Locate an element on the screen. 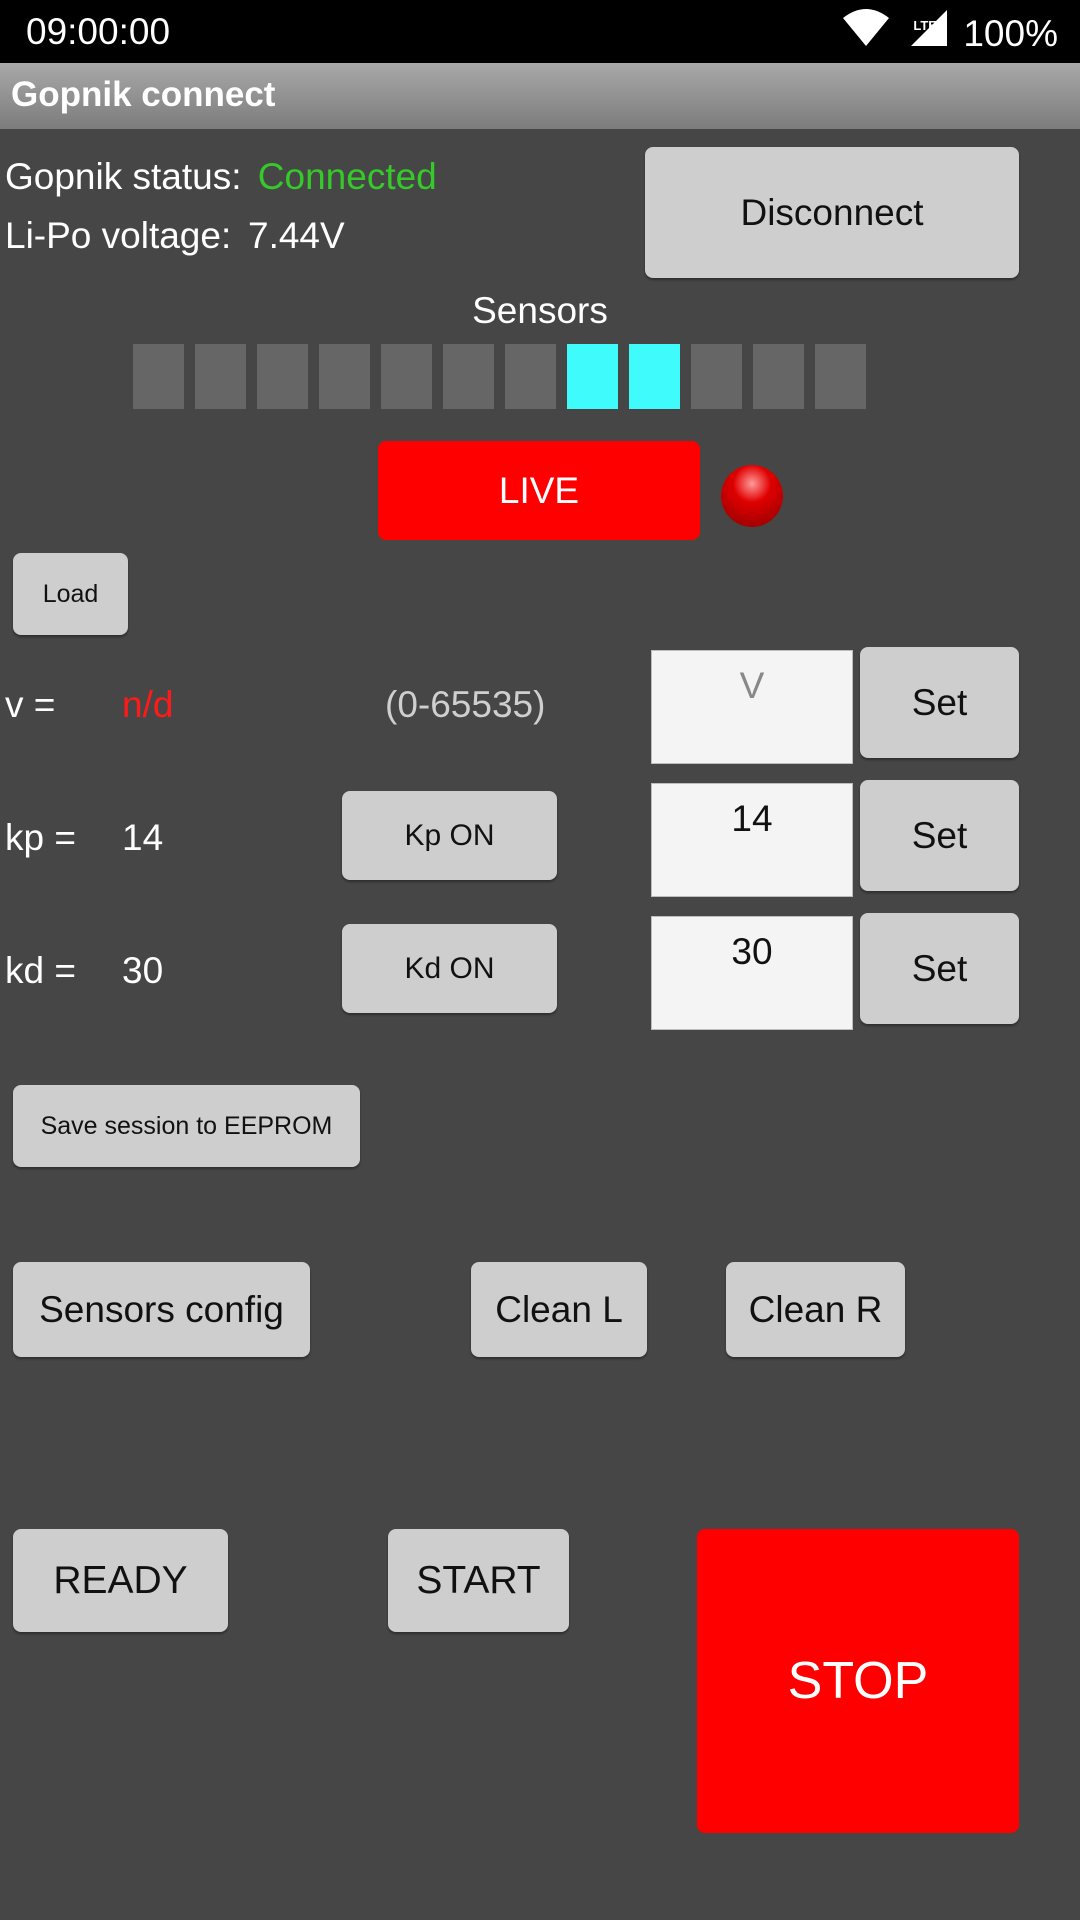 This screenshot has height=1920, width=1080. status-right: LTE 100% is located at coordinates (949, 33).